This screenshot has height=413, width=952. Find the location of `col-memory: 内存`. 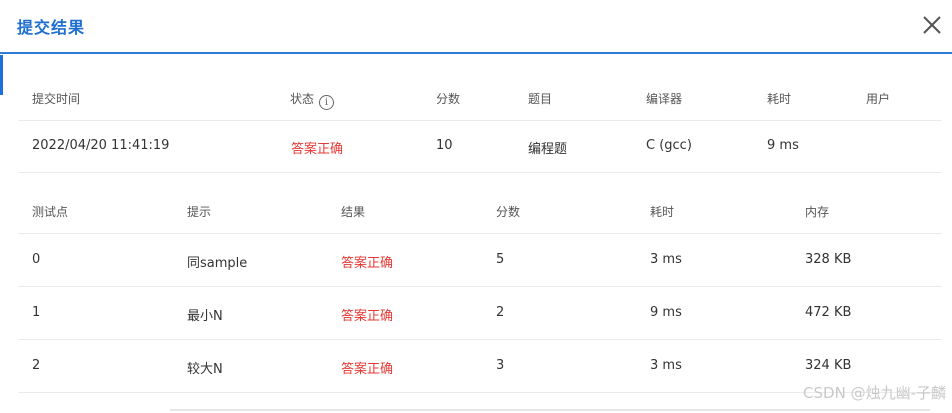

col-memory: 内存 is located at coordinates (817, 212).